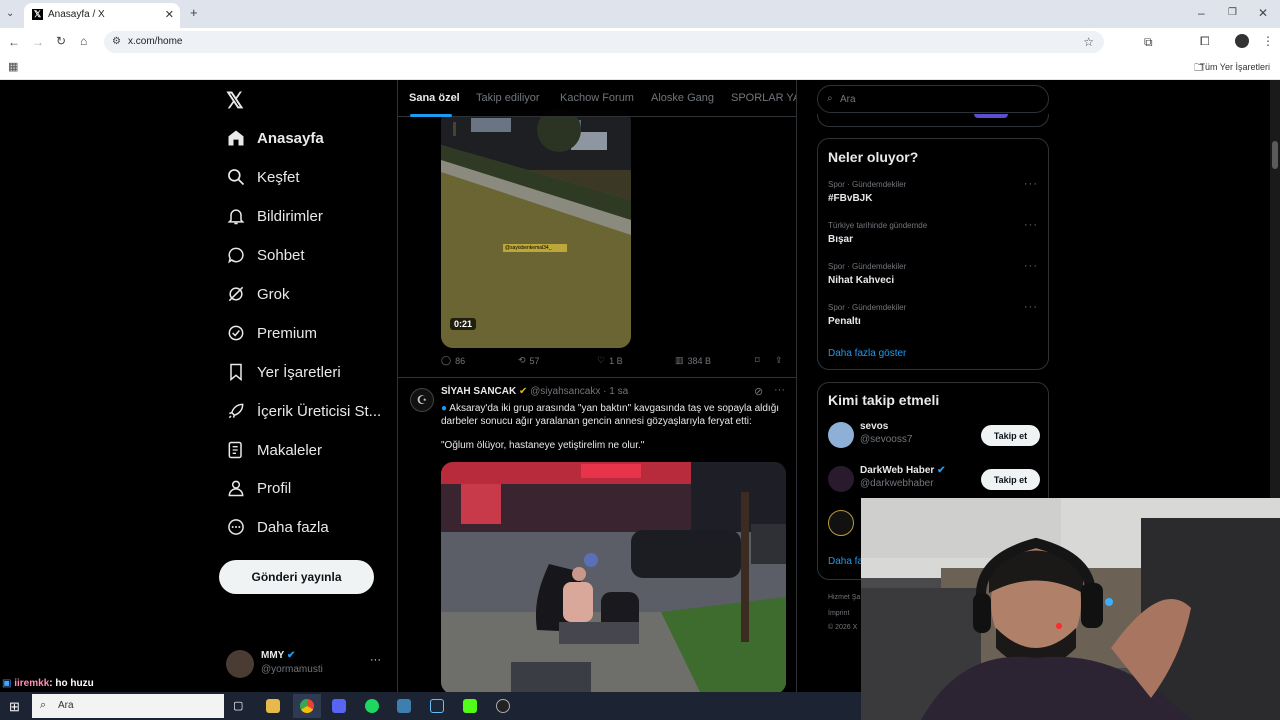 Image resolution: width=1280 pixels, height=720 pixels. What do you see at coordinates (339, 706) in the screenshot?
I see `discord-icon` at bounding box center [339, 706].